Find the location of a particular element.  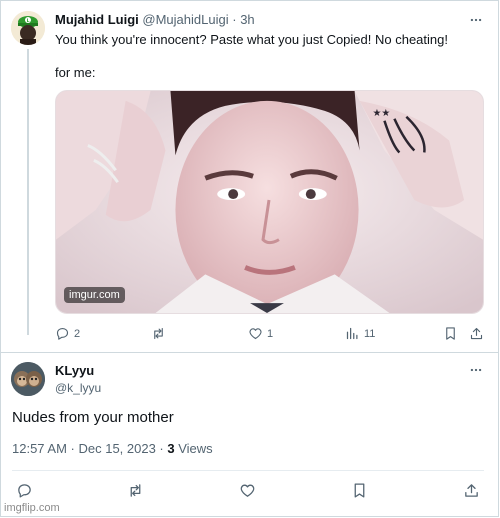

tweet-time: 3h is located at coordinates (247, 19).